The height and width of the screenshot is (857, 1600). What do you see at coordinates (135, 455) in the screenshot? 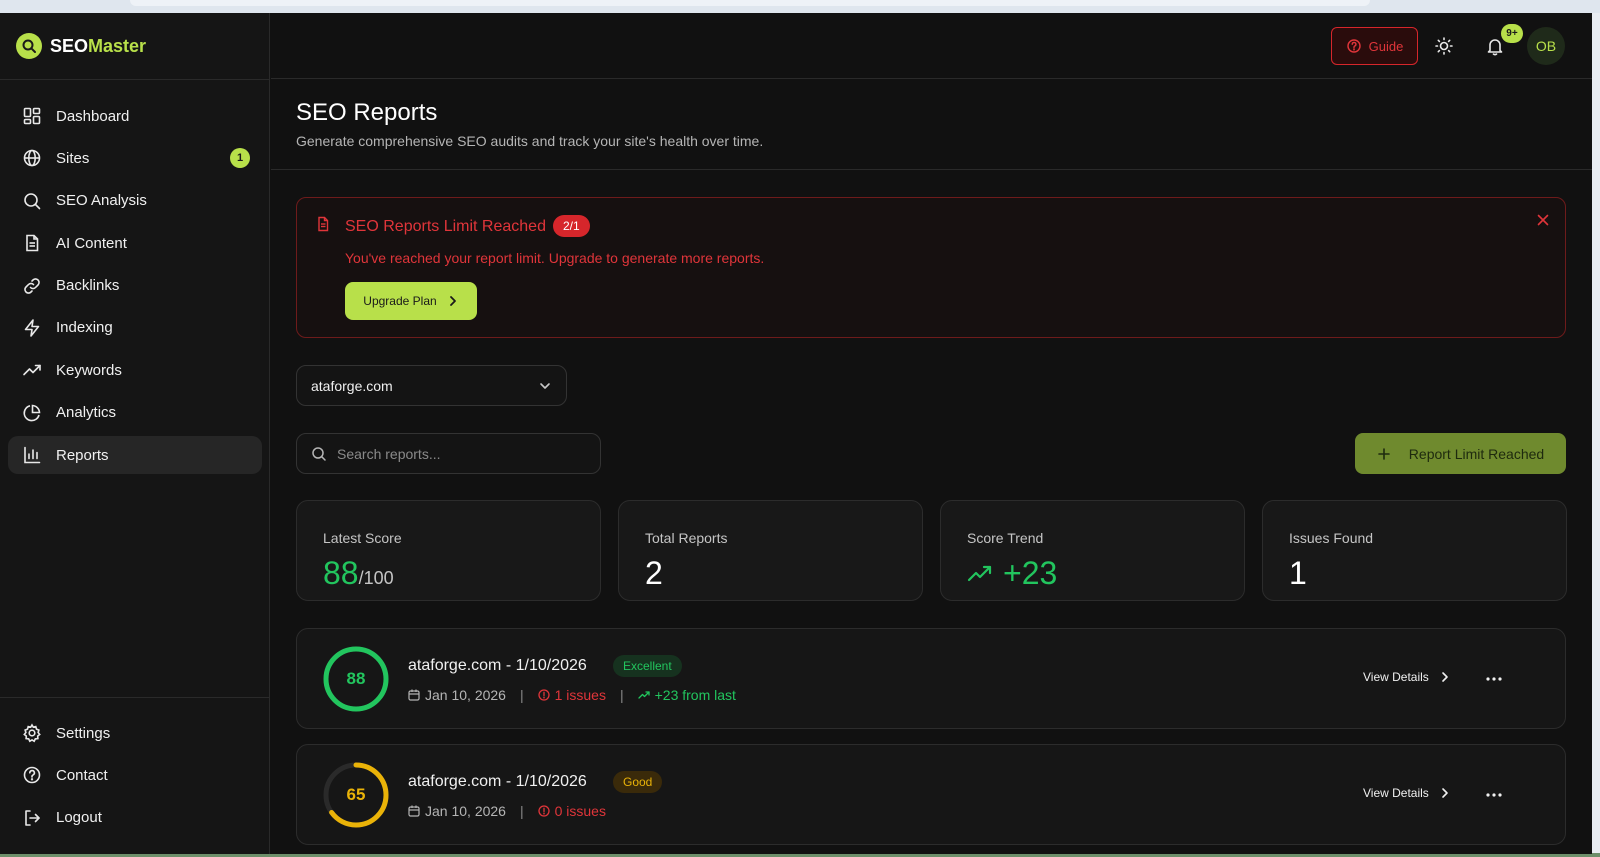
I see `sidebar-item-reports: Reports` at bounding box center [135, 455].